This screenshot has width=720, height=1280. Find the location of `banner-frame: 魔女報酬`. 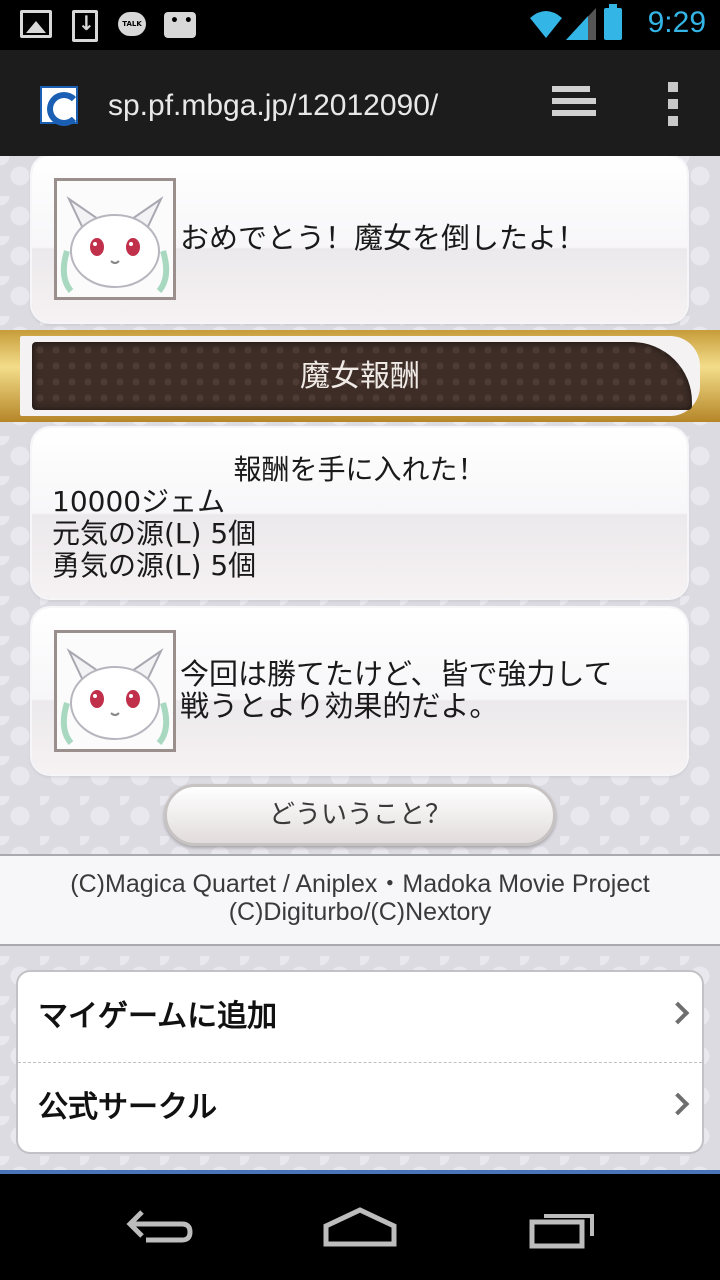

banner-frame: 魔女報酬 is located at coordinates (360, 376).